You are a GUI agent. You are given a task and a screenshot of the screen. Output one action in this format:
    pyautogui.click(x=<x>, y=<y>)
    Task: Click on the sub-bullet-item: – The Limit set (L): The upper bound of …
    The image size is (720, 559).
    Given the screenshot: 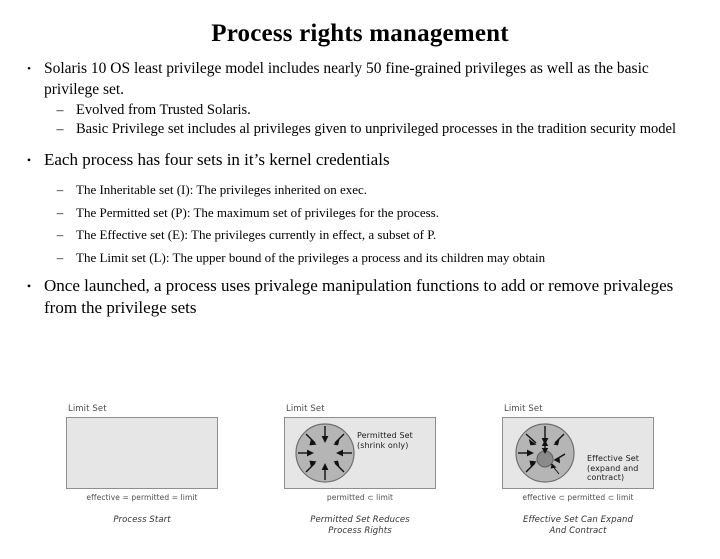 What is the action you would take?
    pyautogui.click(x=358, y=258)
    